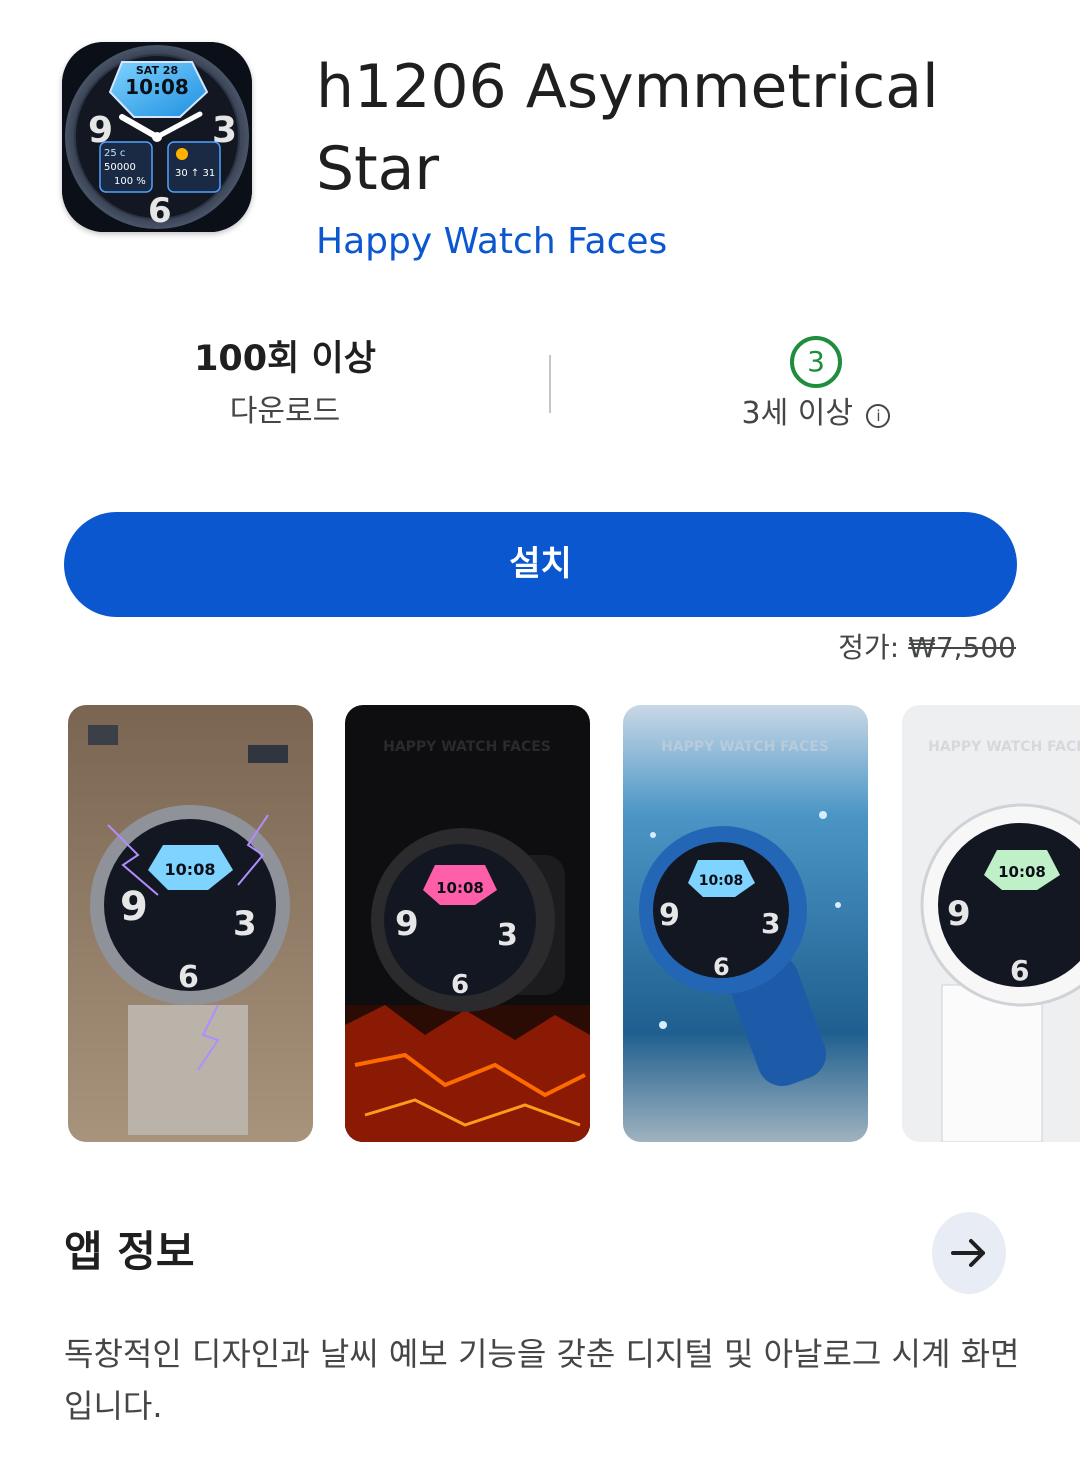  I want to click on screenshot-2: HAPPY WATCH FACES 10:08 9 3 6, so click(467, 923).